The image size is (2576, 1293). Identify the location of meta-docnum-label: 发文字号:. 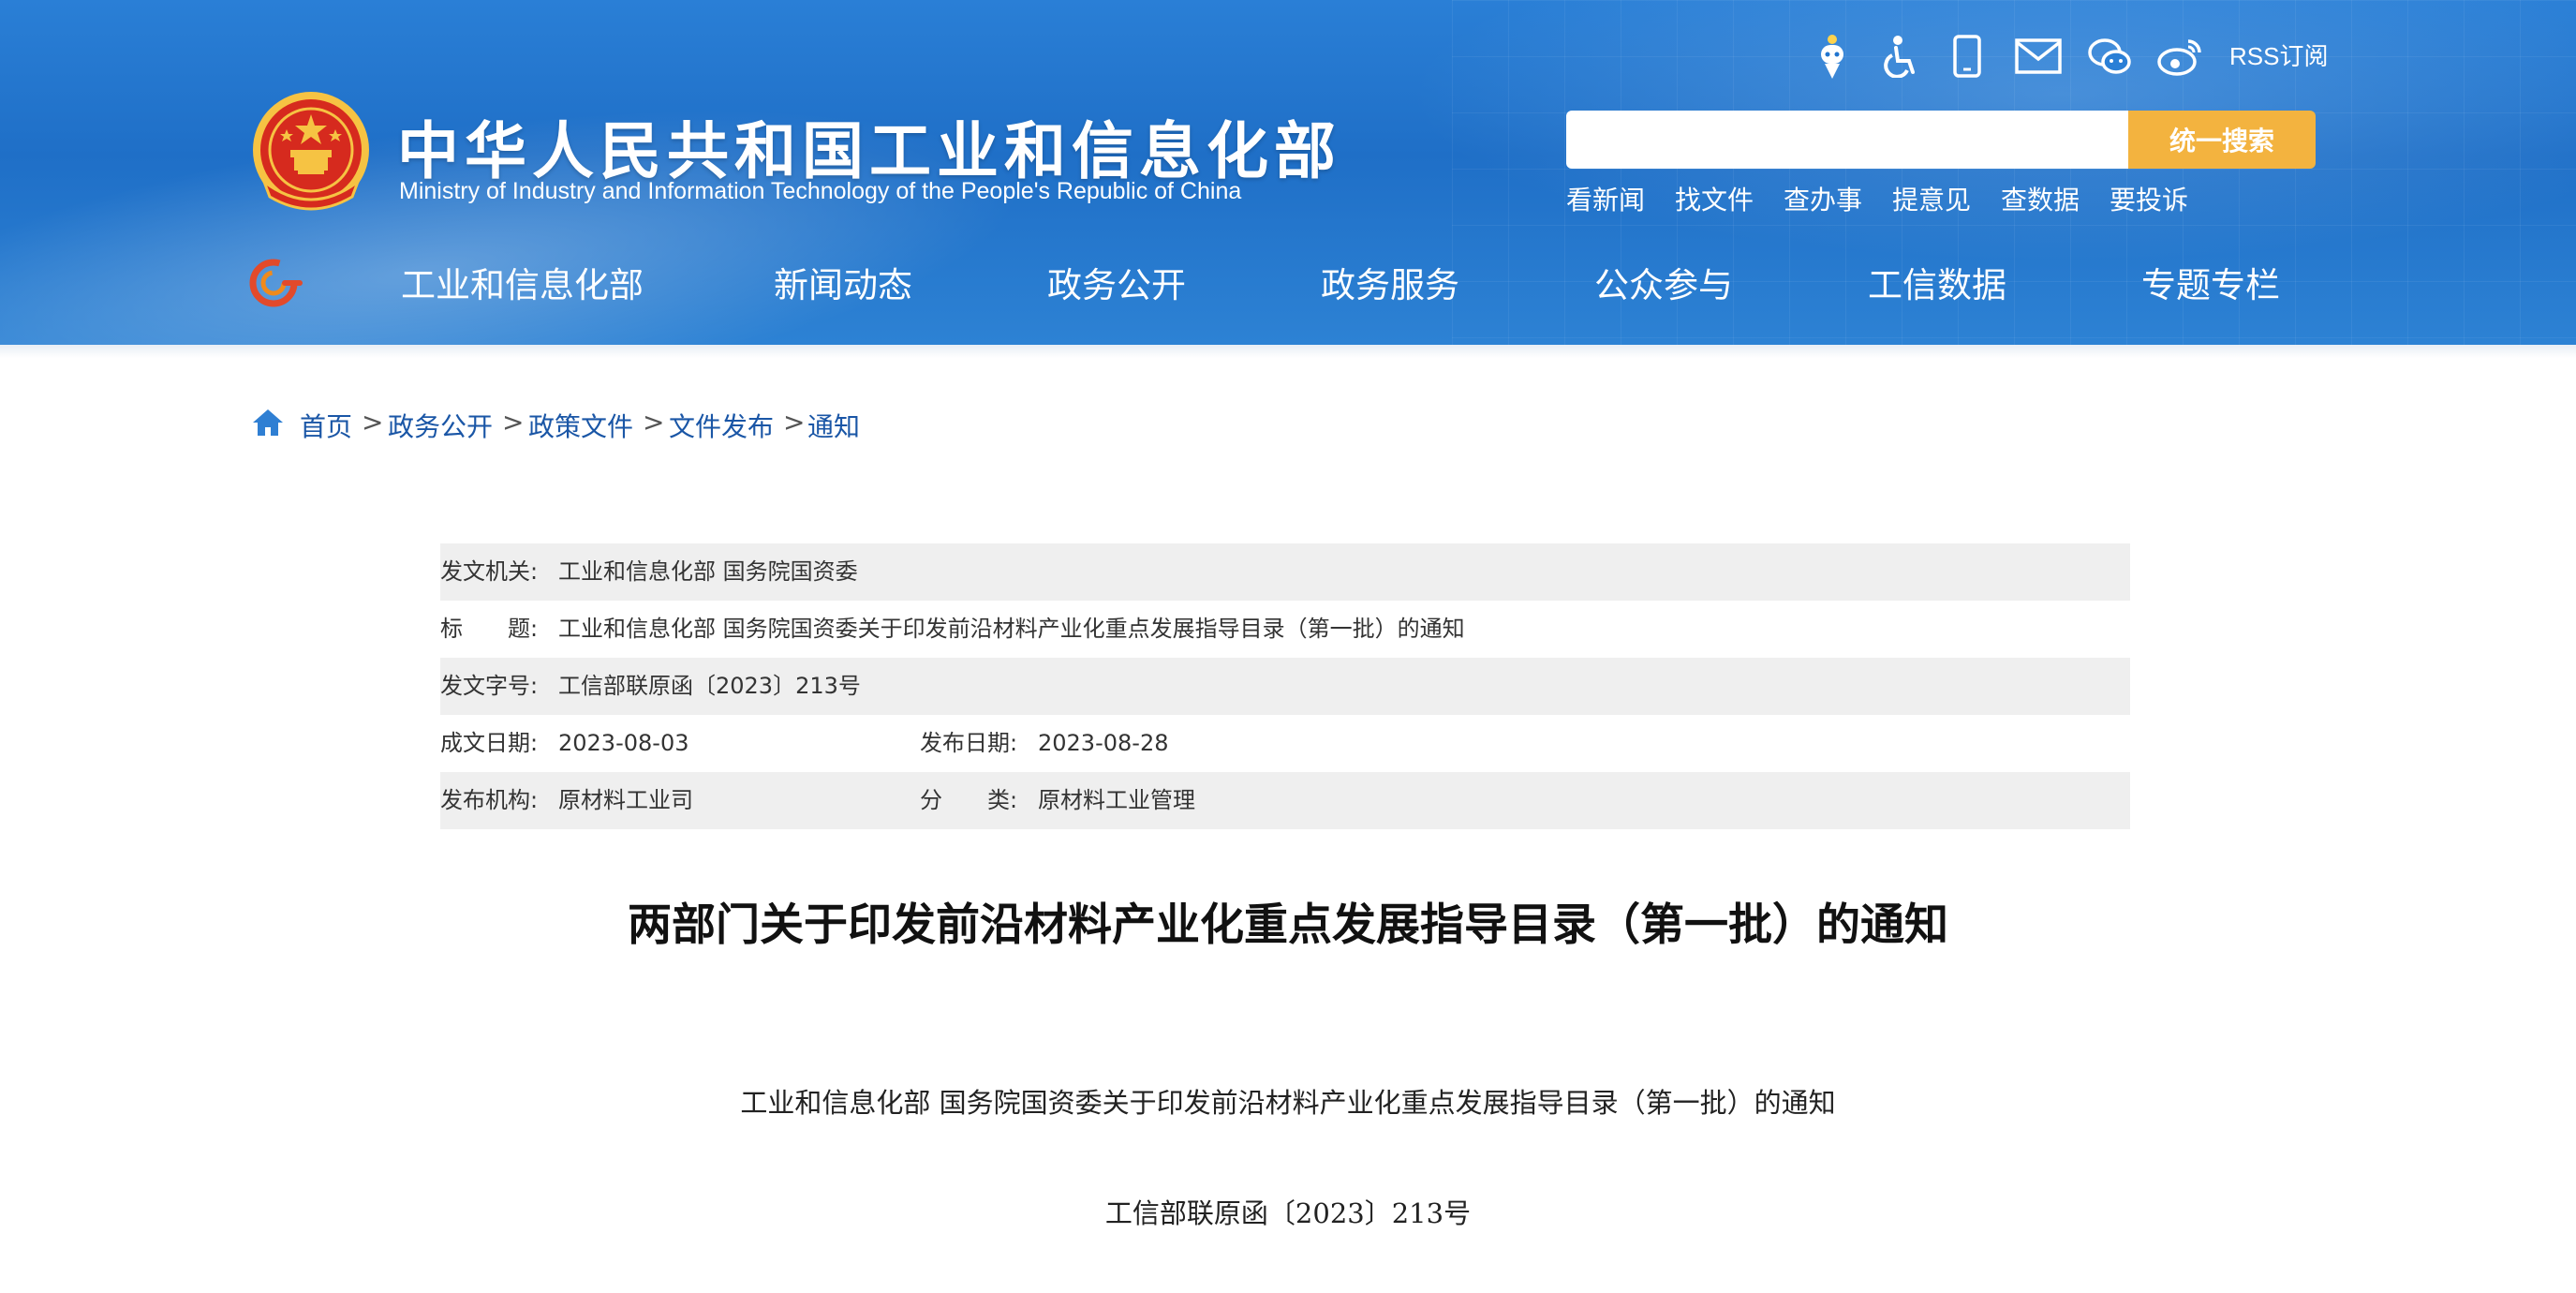
(490, 686).